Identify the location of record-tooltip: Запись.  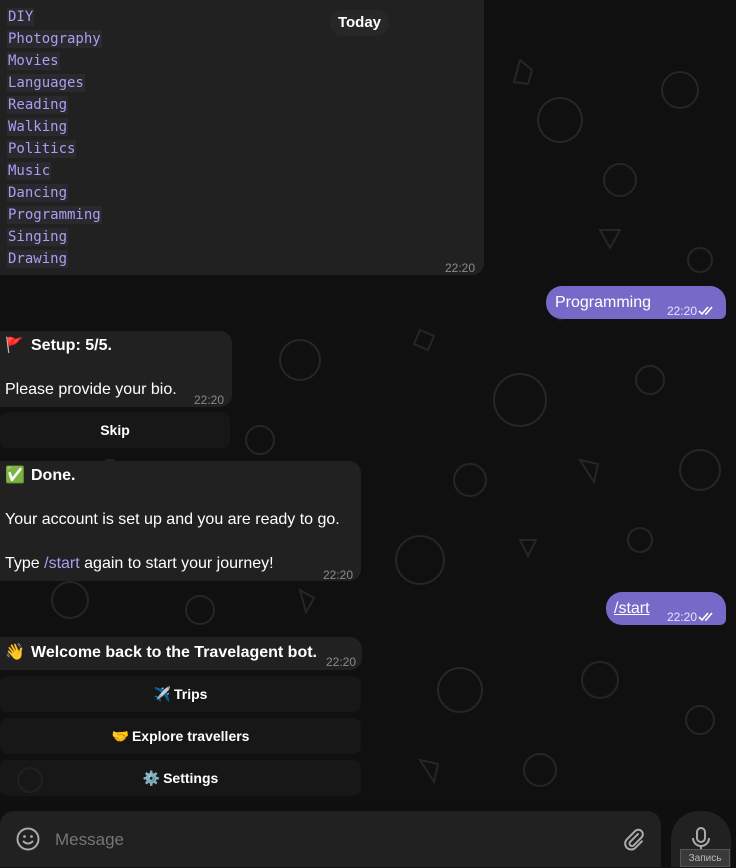
(705, 858).